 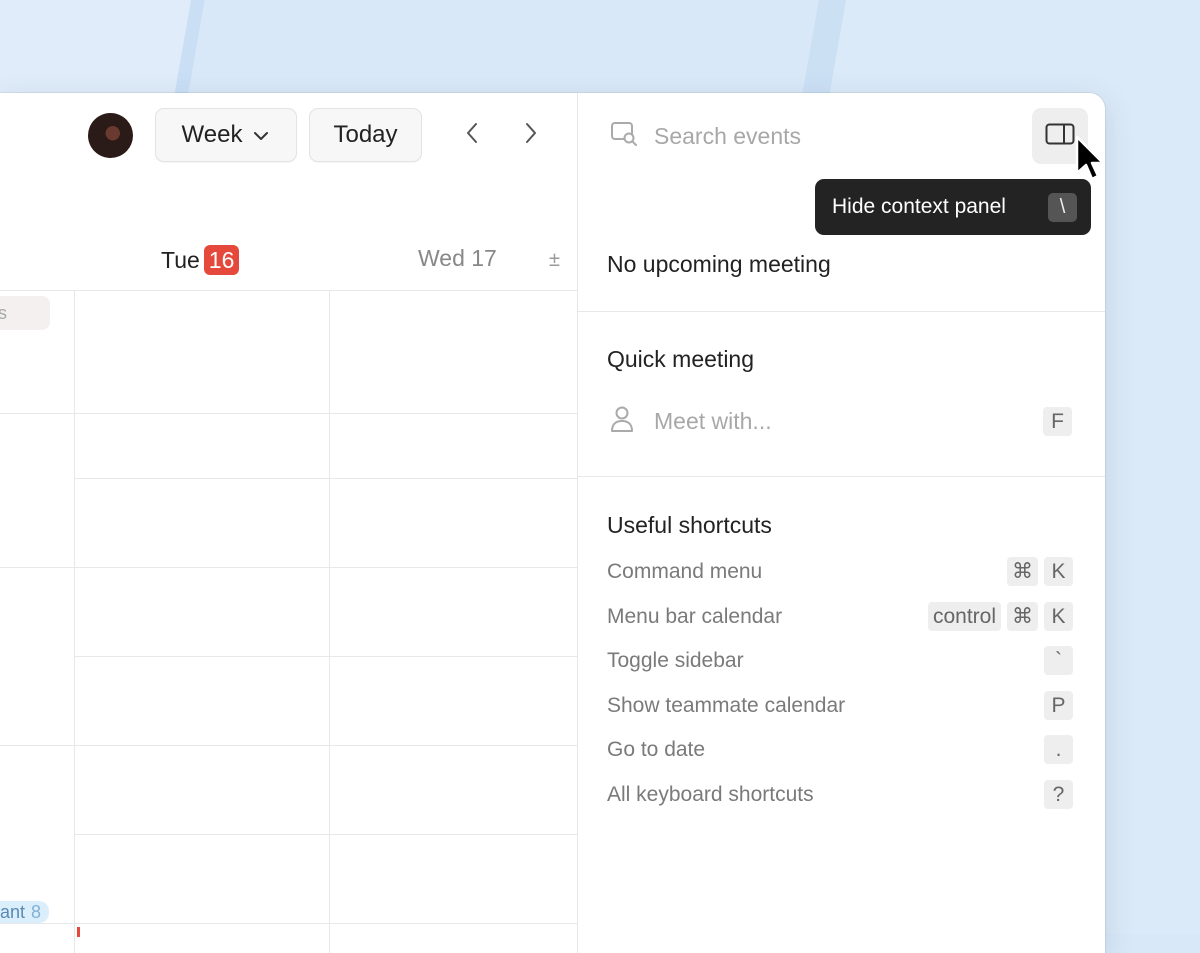 I want to click on tooltip-shortcut-key: \, so click(x=1062, y=207).